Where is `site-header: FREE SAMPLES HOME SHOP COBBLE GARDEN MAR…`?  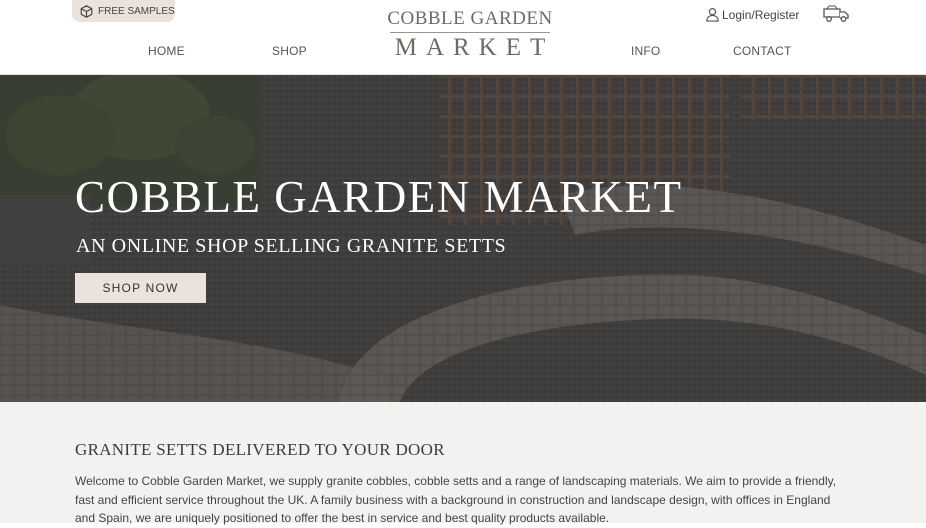 site-header: FREE SAMPLES HOME SHOP COBBLE GARDEN MAR… is located at coordinates (463, 37).